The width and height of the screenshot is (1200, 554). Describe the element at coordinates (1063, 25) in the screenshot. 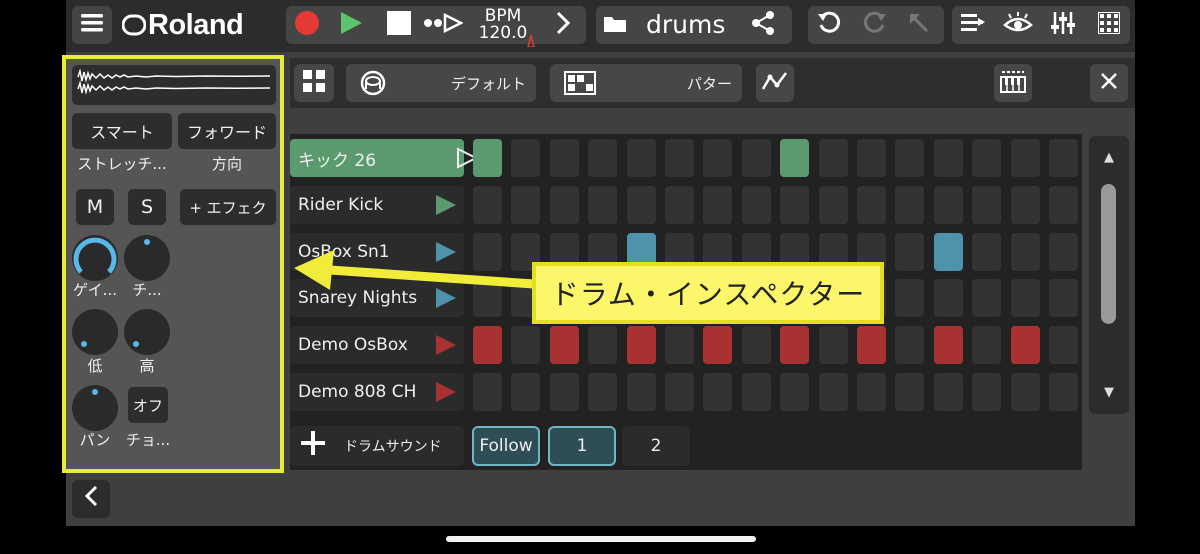

I see `mixer-button` at that location.